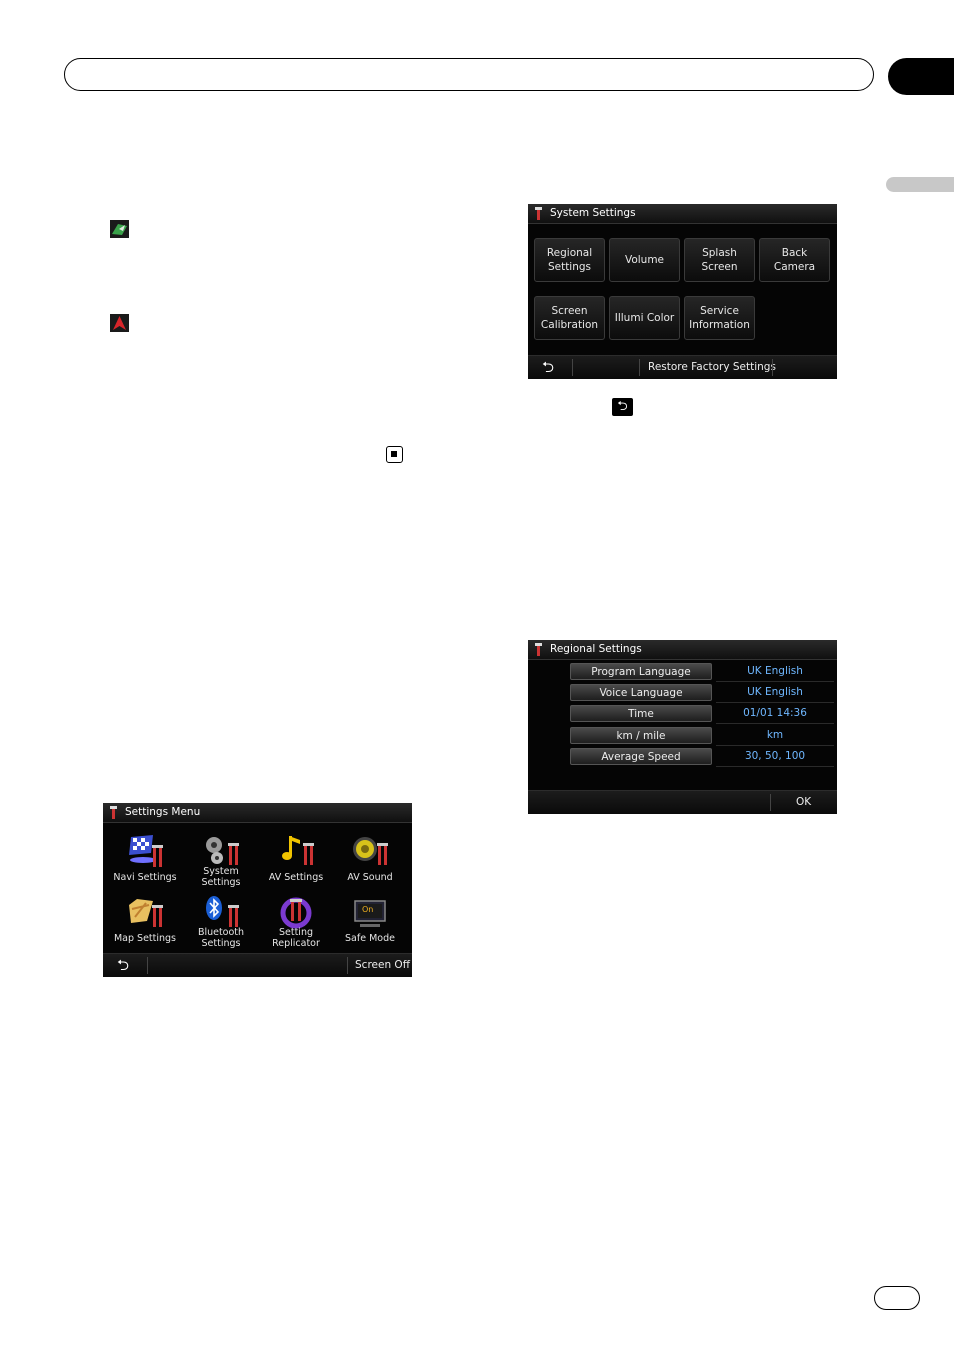 The image size is (954, 1351). What do you see at coordinates (775, 713) in the screenshot?
I see `time-value: 01/01 14:36` at bounding box center [775, 713].